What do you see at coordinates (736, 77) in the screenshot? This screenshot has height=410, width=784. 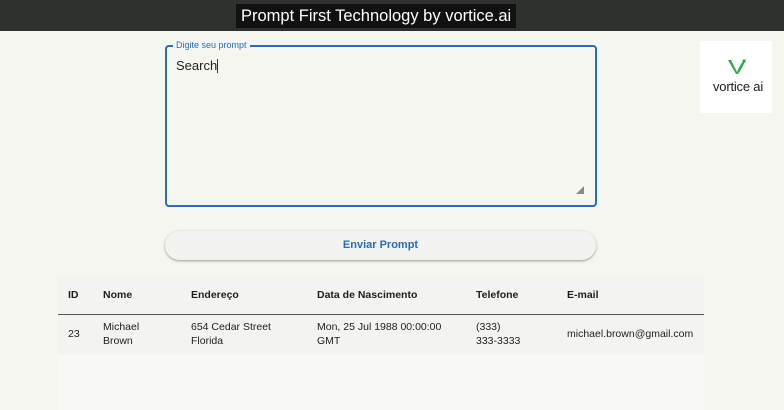 I see `logo-card` at bounding box center [736, 77].